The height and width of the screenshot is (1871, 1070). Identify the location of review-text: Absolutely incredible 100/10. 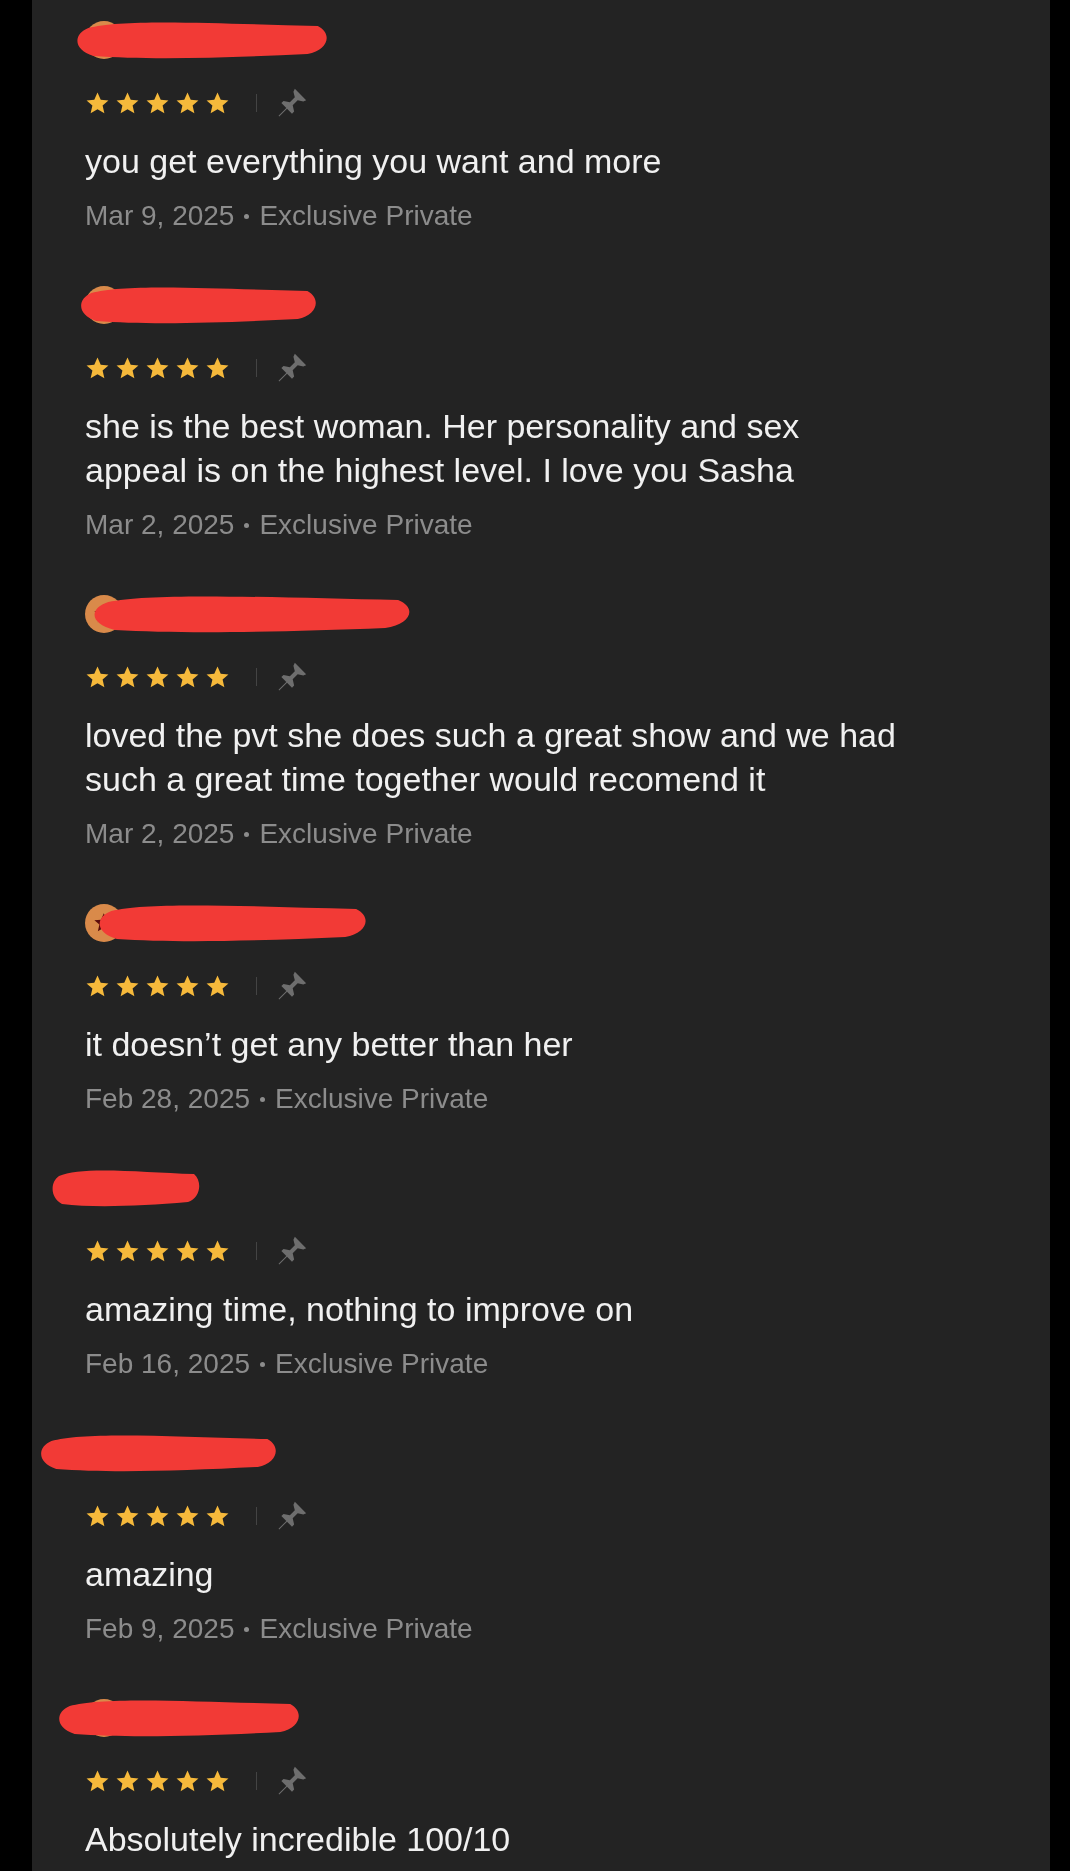
(298, 1839).